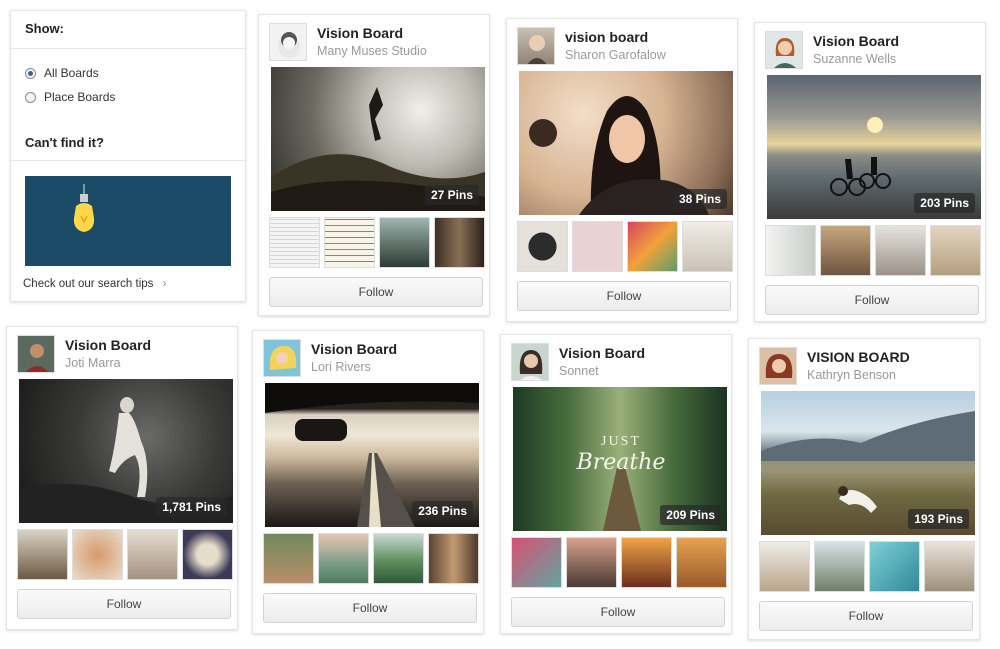  I want to click on cant-find-heading: Can't find it?, so click(128, 145).